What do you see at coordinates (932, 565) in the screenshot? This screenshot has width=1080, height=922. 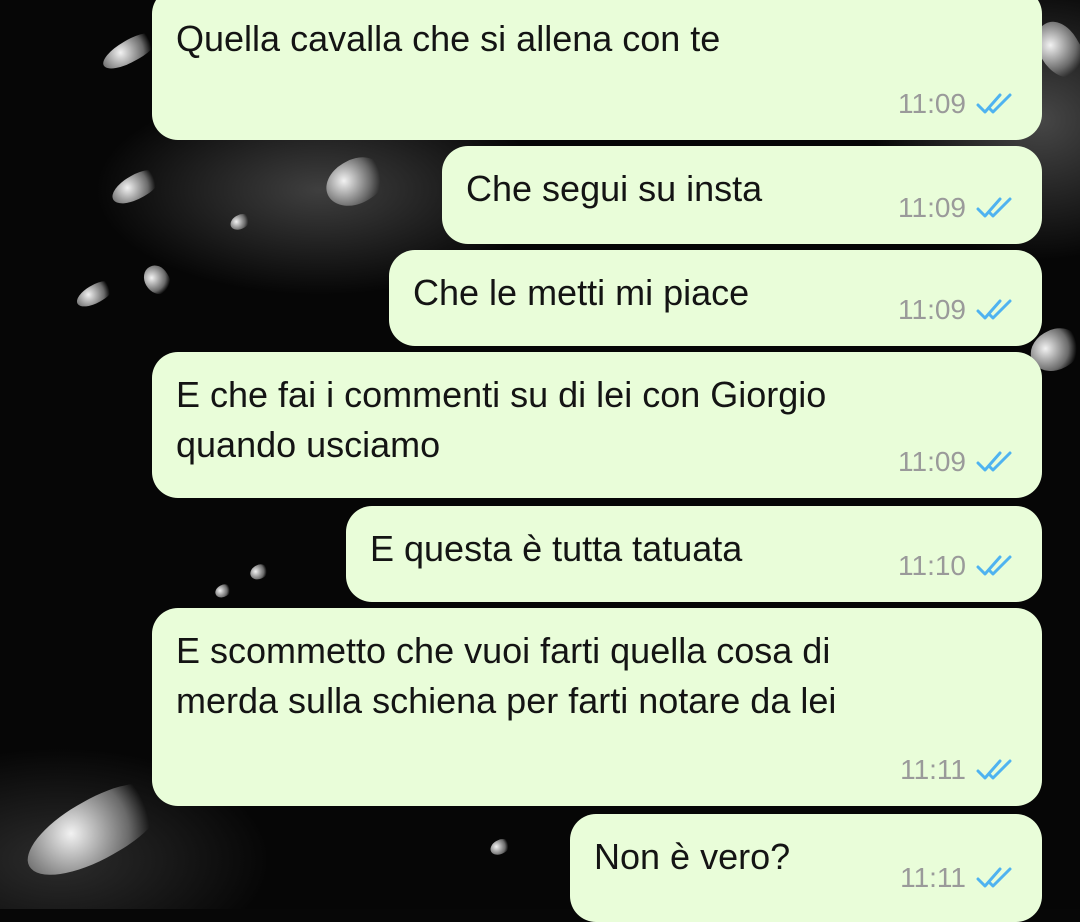 I see `message-time: 11:10` at bounding box center [932, 565].